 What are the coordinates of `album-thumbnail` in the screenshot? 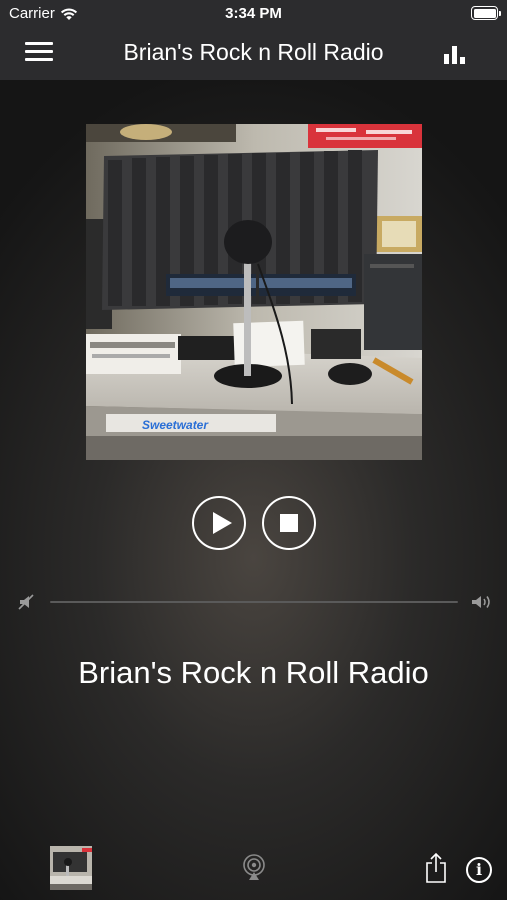 It's located at (71, 868).